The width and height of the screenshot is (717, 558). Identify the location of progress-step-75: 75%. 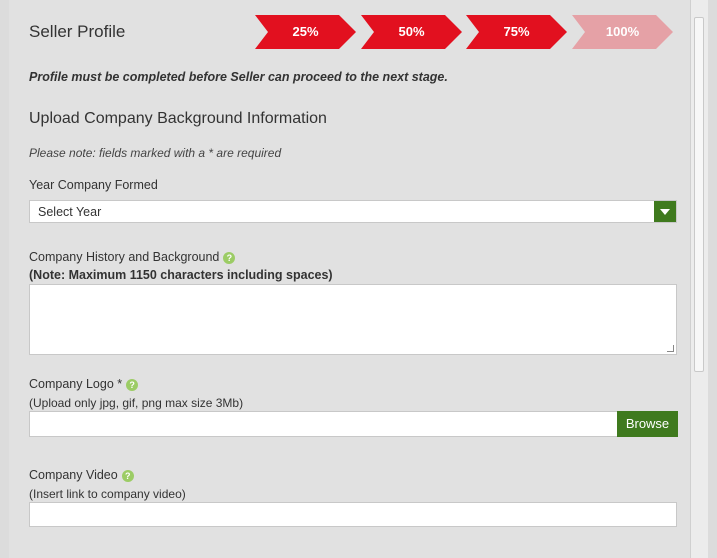
(516, 32).